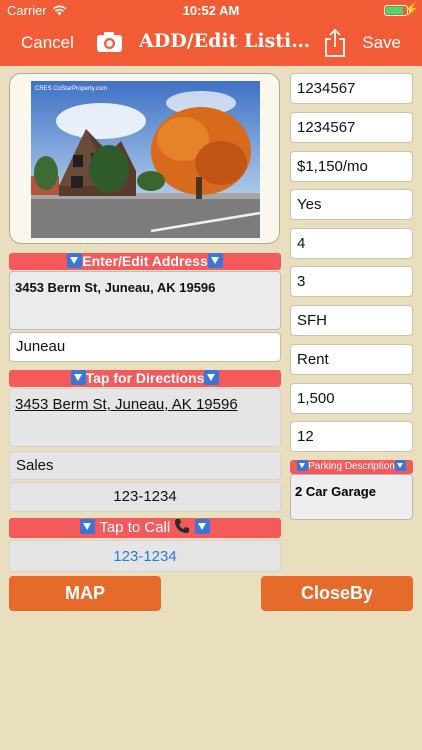  I want to click on listing-id-field: 1234567, so click(351, 88).